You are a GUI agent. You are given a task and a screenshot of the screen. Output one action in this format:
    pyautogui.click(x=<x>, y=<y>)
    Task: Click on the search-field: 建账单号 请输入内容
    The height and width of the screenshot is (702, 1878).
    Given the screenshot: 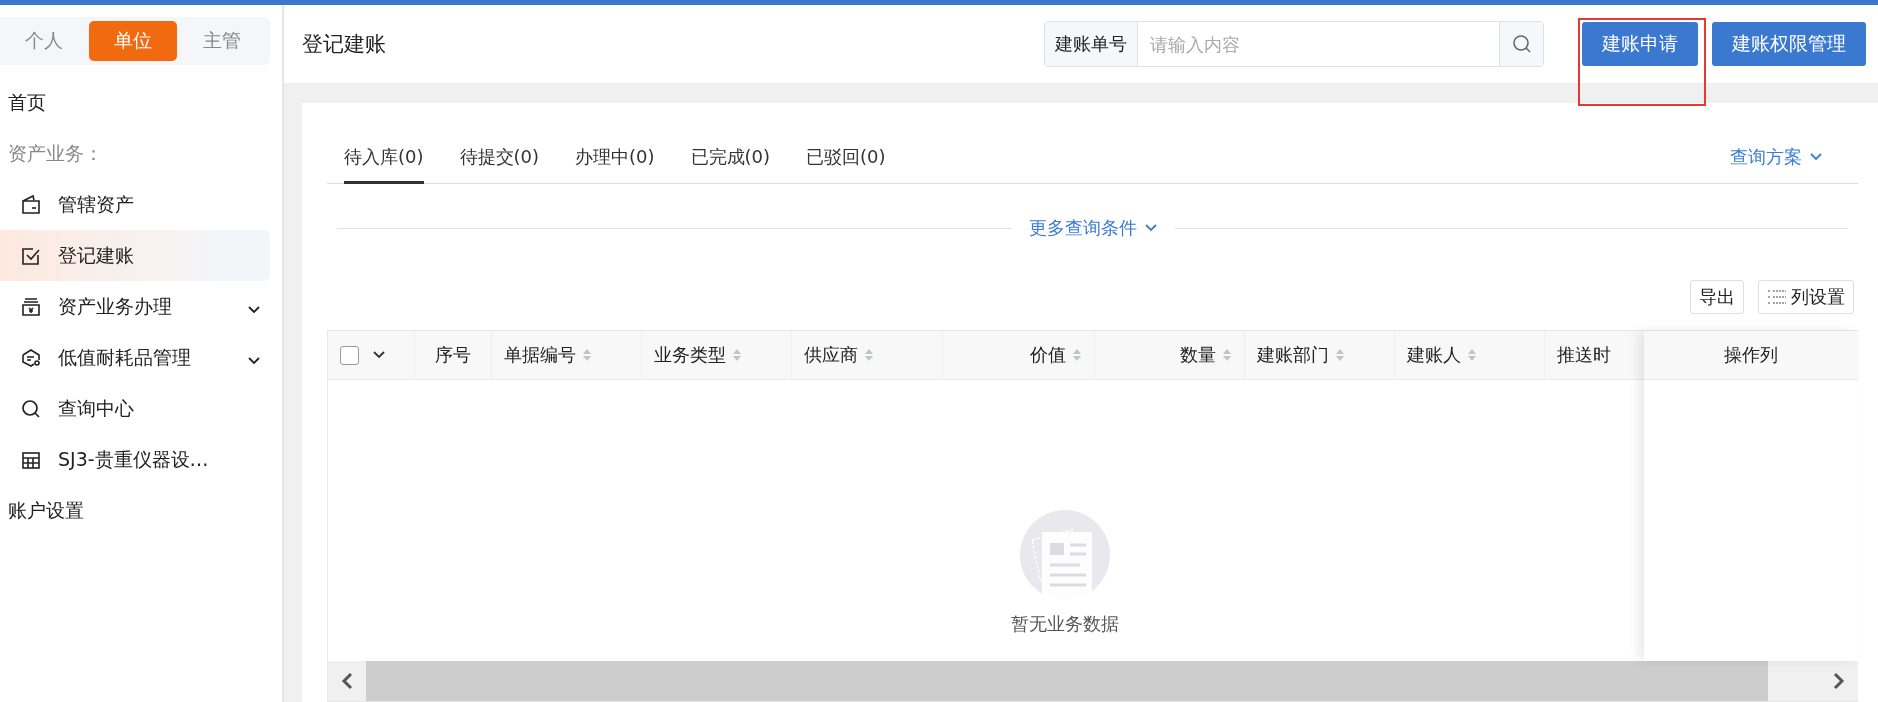 What is the action you would take?
    pyautogui.click(x=1294, y=44)
    